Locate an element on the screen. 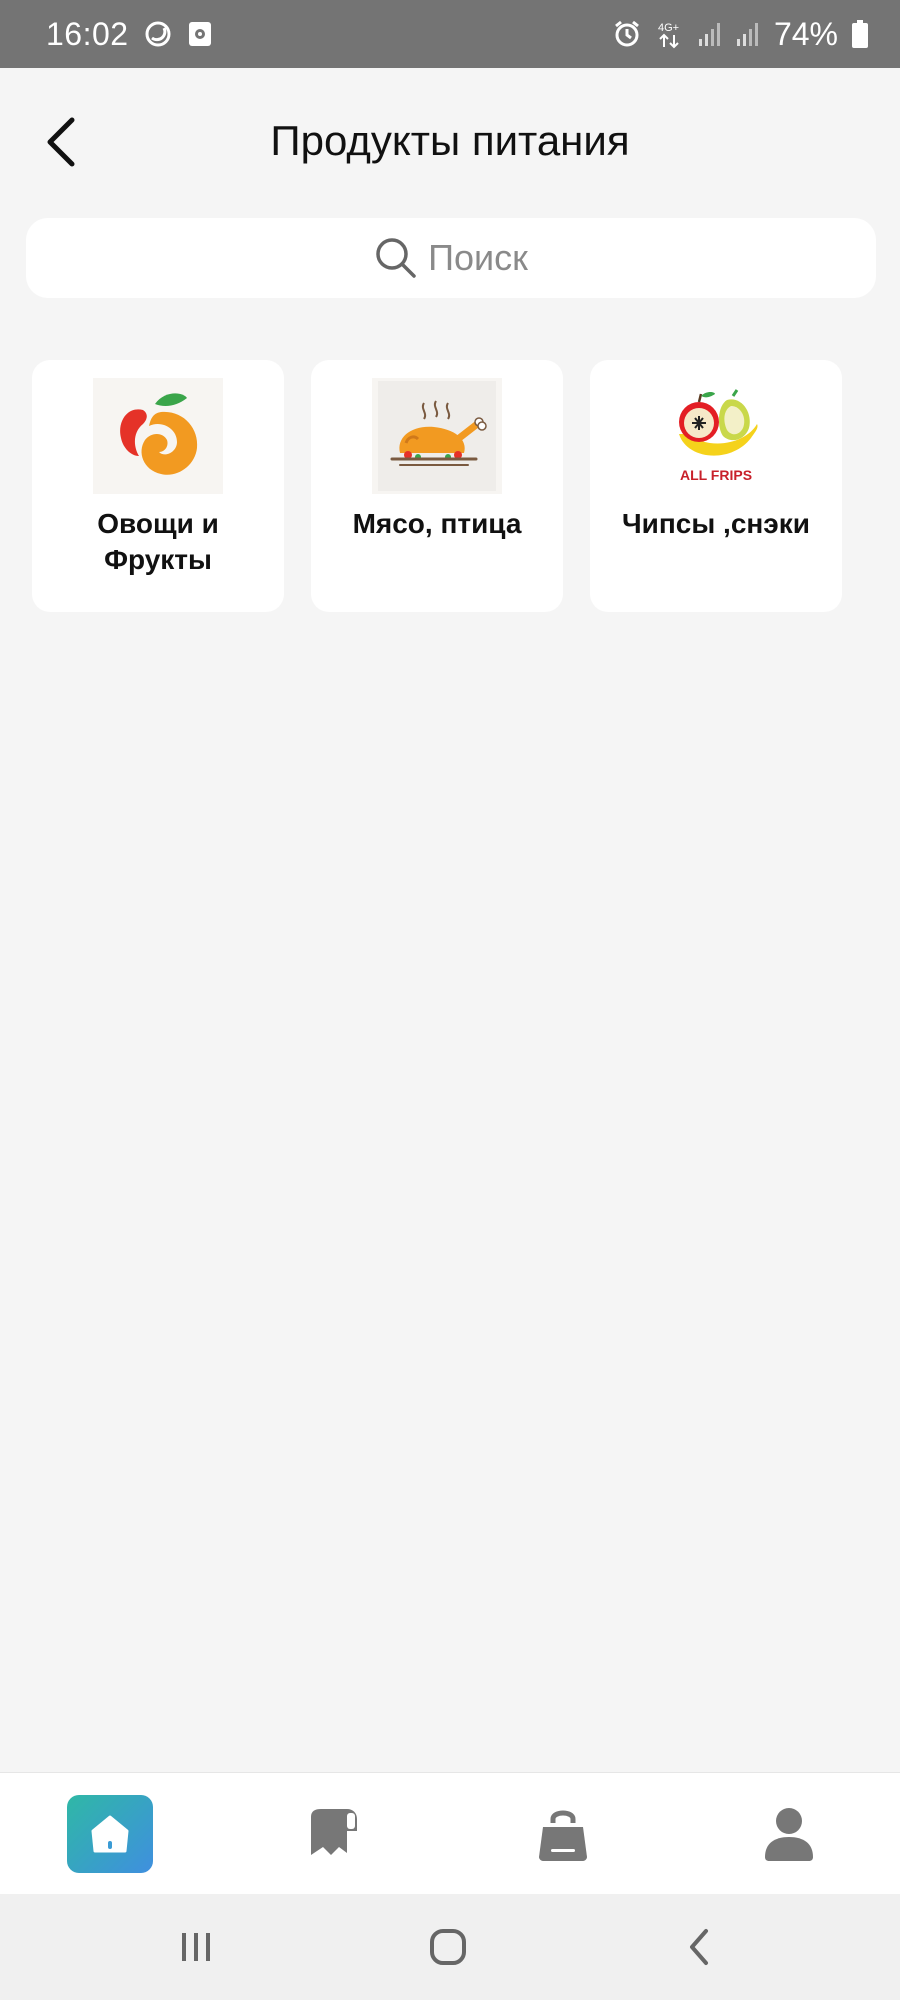  status-left: 16:02 is located at coordinates (129, 34).